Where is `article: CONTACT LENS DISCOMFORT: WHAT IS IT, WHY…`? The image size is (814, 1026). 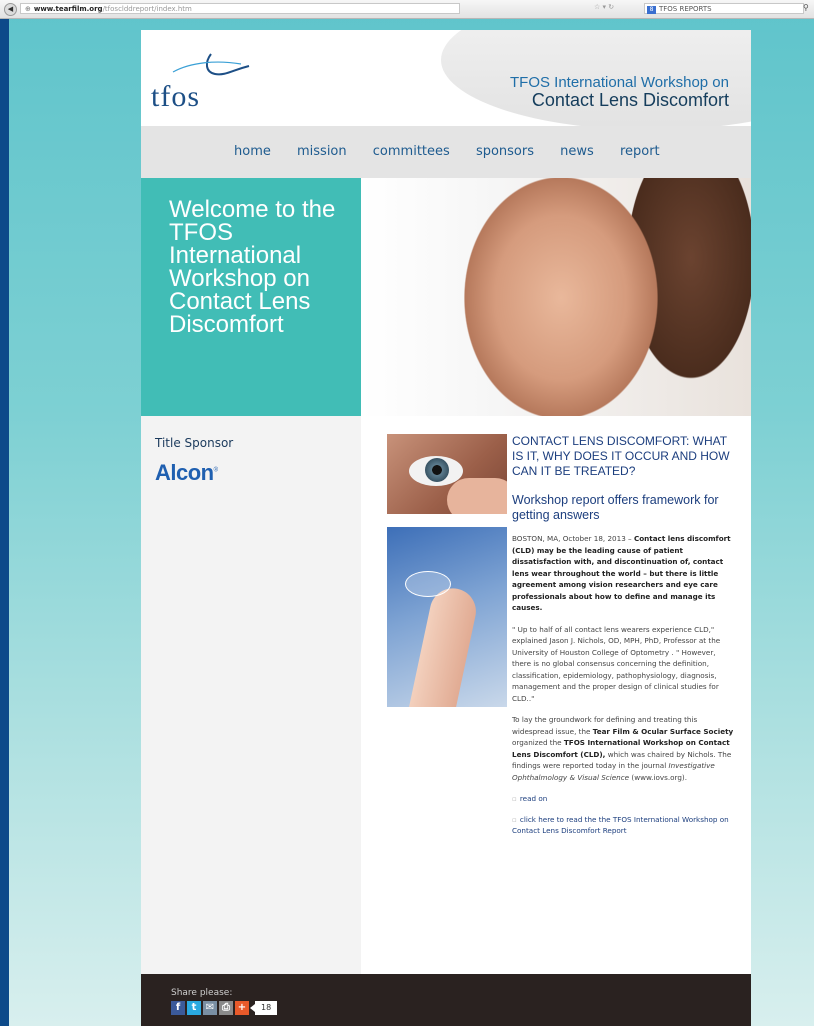 article: CONTACT LENS DISCOMFORT: WHAT IS IT, WHY… is located at coordinates (623, 635).